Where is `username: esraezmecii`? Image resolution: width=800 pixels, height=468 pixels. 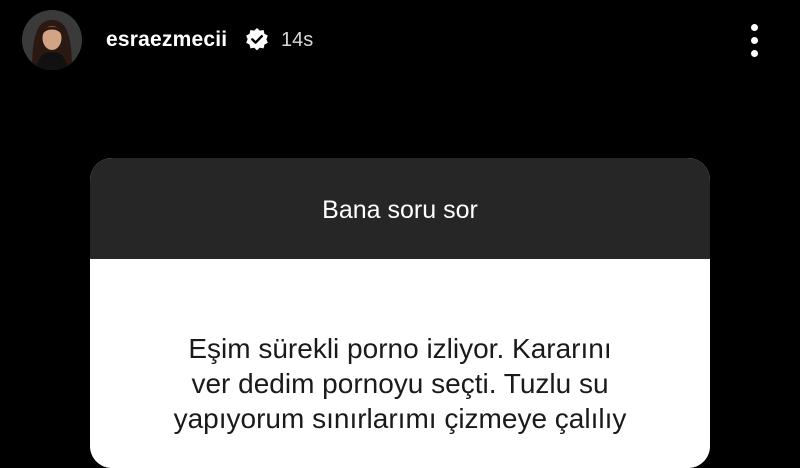
username: esraezmecii is located at coordinates (166, 40).